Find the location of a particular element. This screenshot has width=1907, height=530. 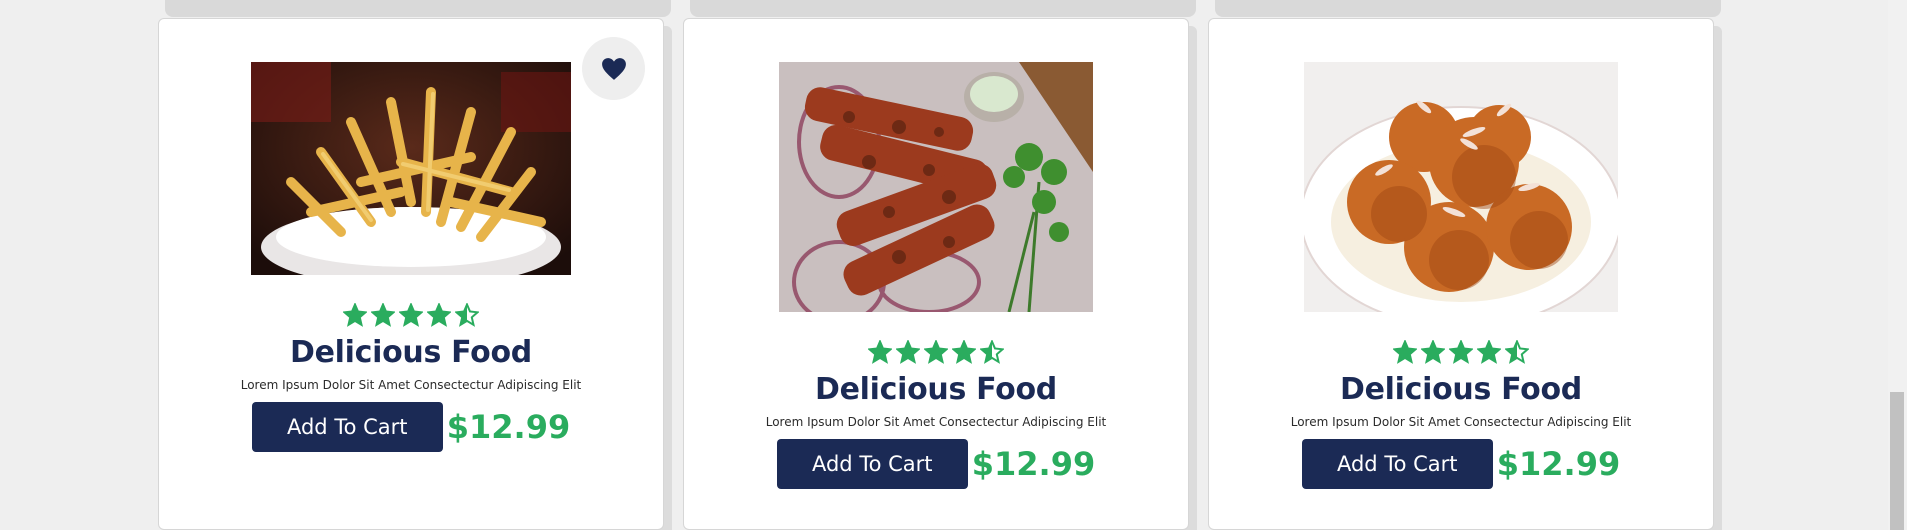

product-image-gulab-jamun is located at coordinates (1461, 187).